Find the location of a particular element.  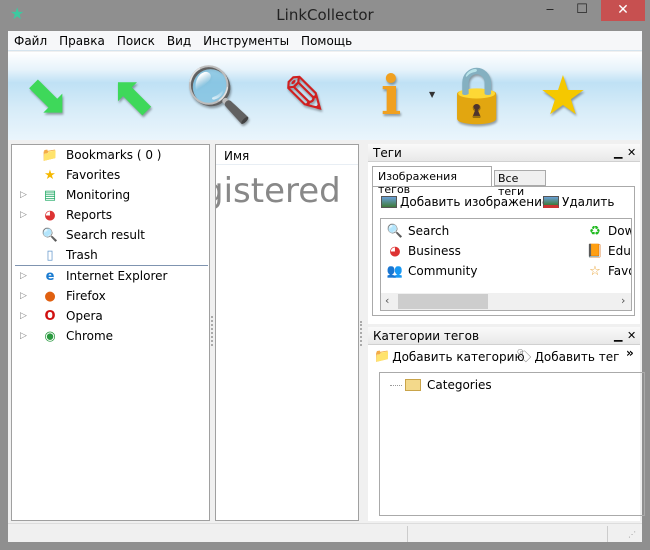

unregistered-watermark: gistered is located at coordinates (278, 191).